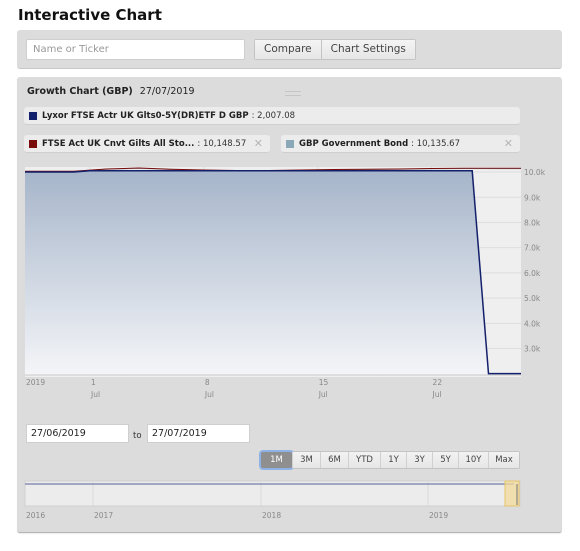 This screenshot has height=551, width=580. I want to click on search-button-group: Compare Chart Settings, so click(335, 49).